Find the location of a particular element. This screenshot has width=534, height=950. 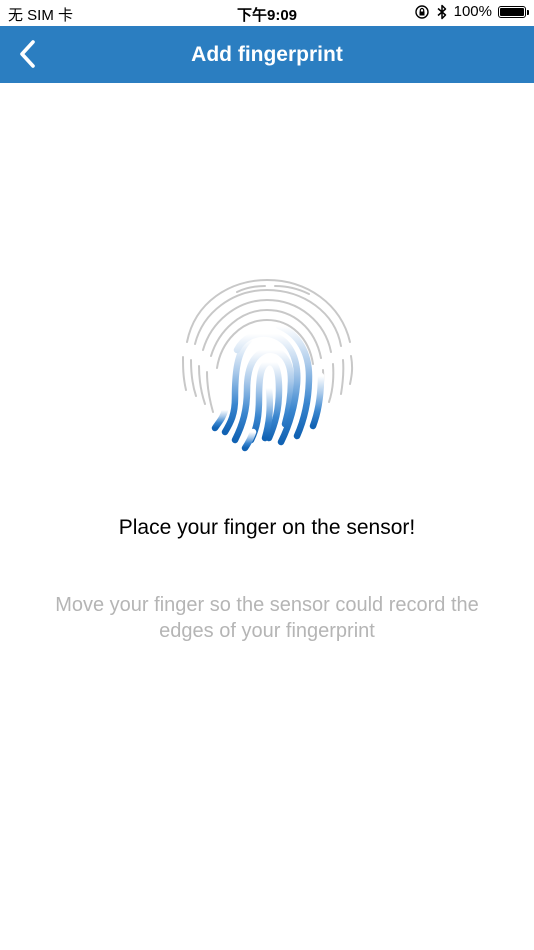

navigation-bar: Add fingerprint is located at coordinates (267, 54).